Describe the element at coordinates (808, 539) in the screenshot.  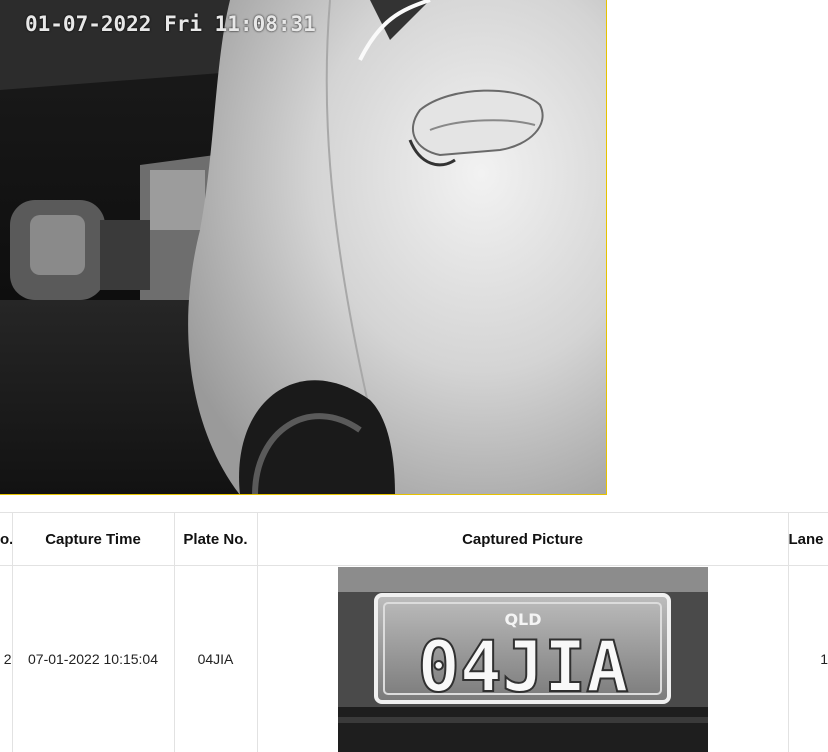
I see `column-header-lane: Lane` at that location.